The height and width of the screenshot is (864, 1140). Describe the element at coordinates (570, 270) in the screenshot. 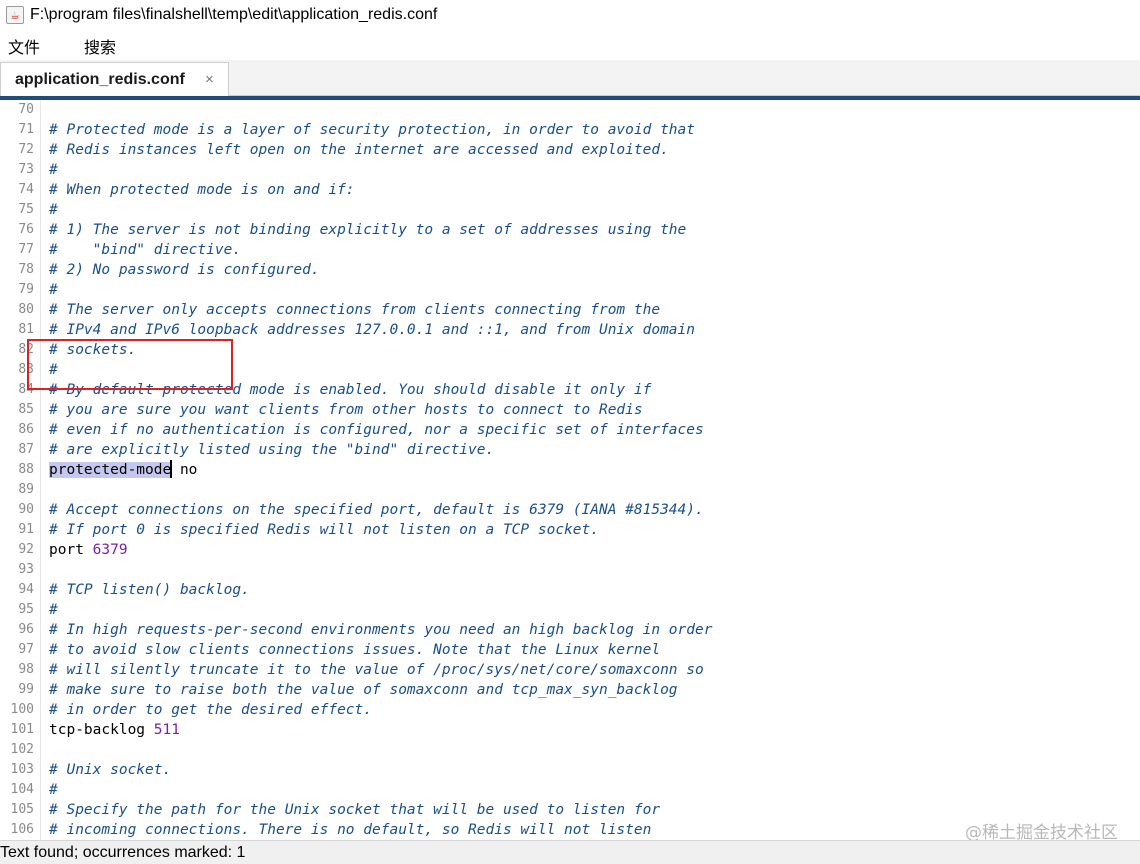

I see `code-line: 78 # 2) No password is configured.` at that location.